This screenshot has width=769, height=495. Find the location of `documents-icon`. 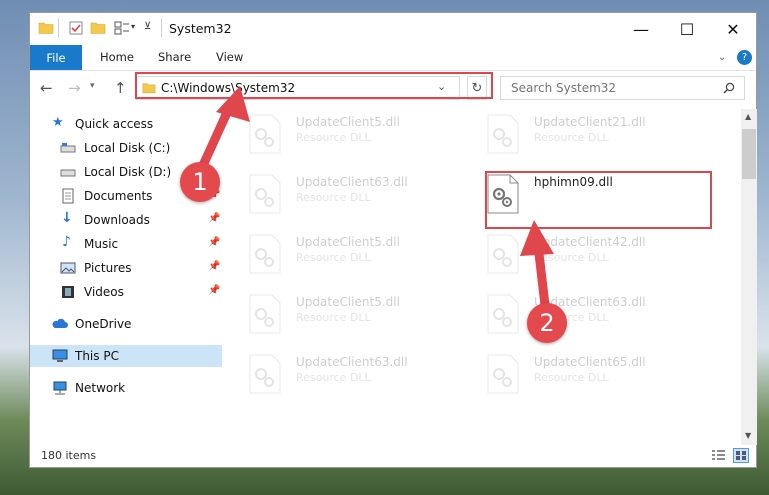

documents-icon is located at coordinates (68, 196).